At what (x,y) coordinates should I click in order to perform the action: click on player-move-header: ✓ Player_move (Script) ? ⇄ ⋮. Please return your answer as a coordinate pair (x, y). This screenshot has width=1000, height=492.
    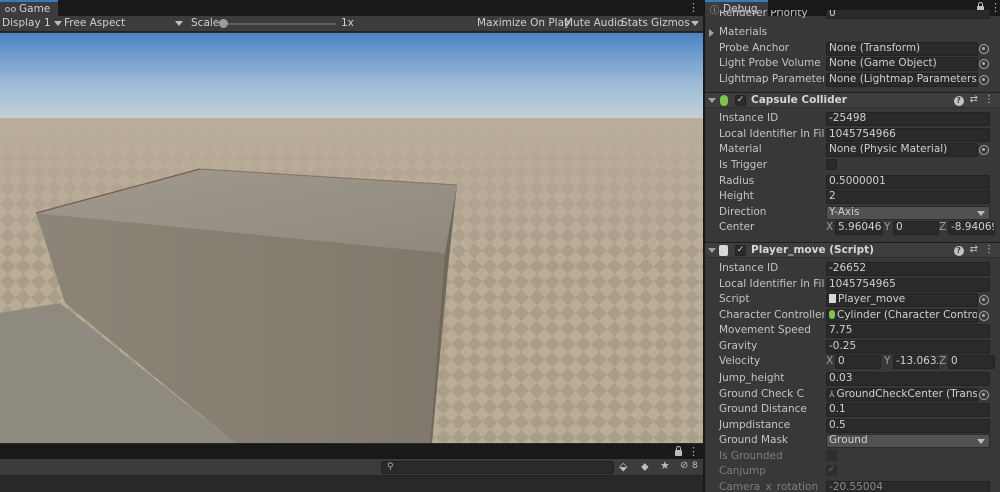
    Looking at the image, I should click on (852, 250).